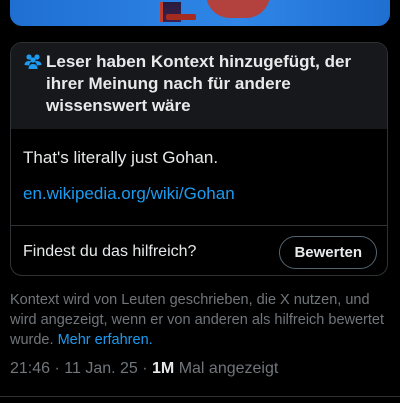  What do you see at coordinates (121, 157) in the screenshot?
I see `community-note-text: That's literally just Gohan.` at bounding box center [121, 157].